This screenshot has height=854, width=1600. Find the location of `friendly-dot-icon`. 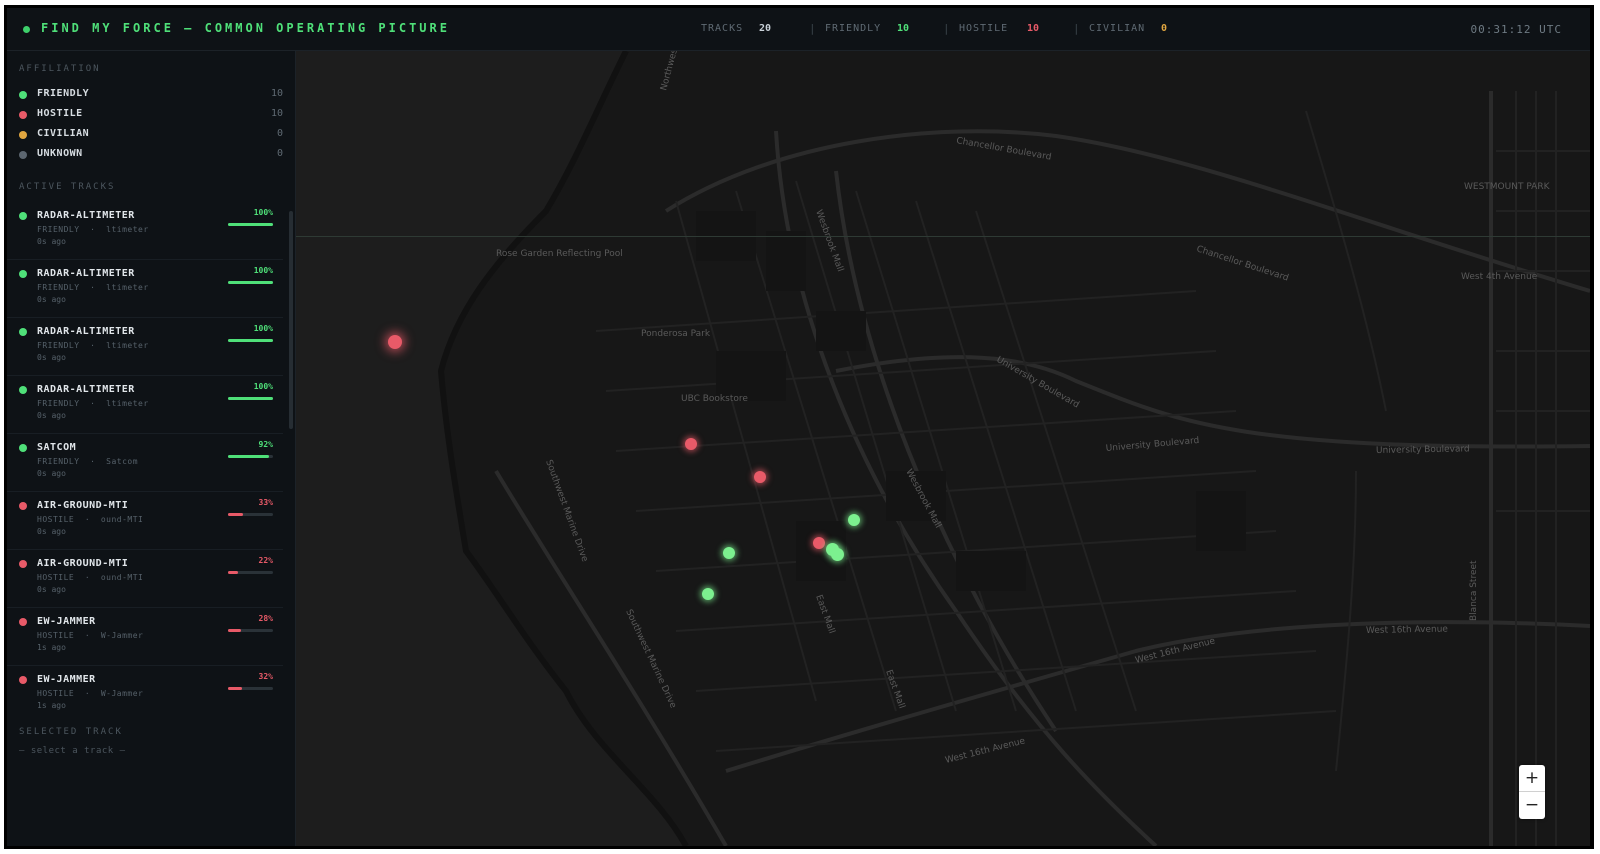

friendly-dot-icon is located at coordinates (23, 95).